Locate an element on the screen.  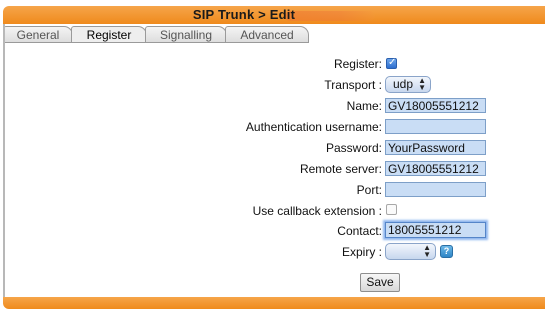
page-title: SIP Trunk > Edit is located at coordinates (244, 14).